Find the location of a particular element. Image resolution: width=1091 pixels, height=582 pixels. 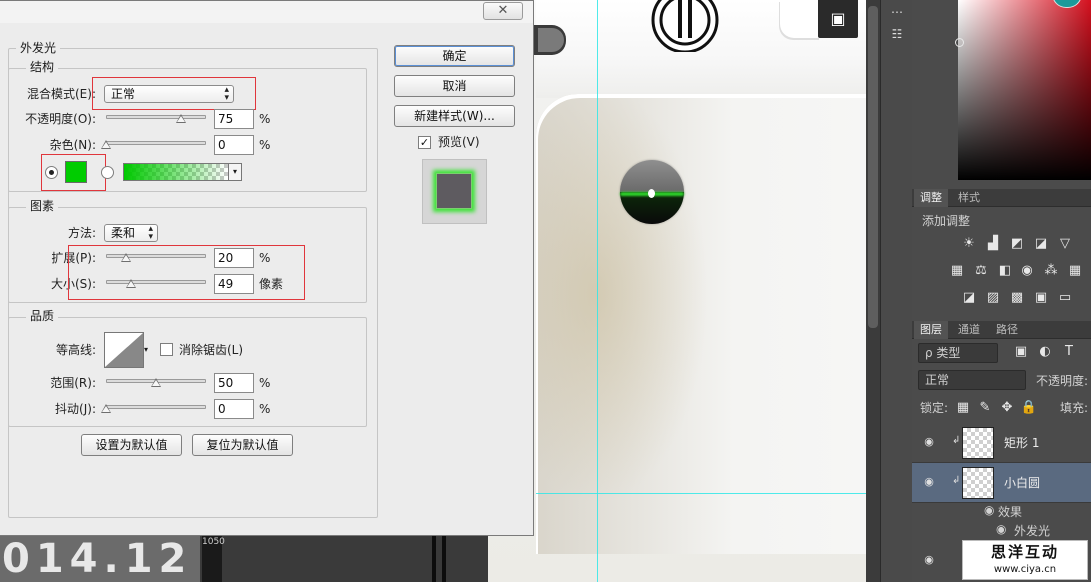

image-filter-icon: ▣ is located at coordinates (1021, 352).